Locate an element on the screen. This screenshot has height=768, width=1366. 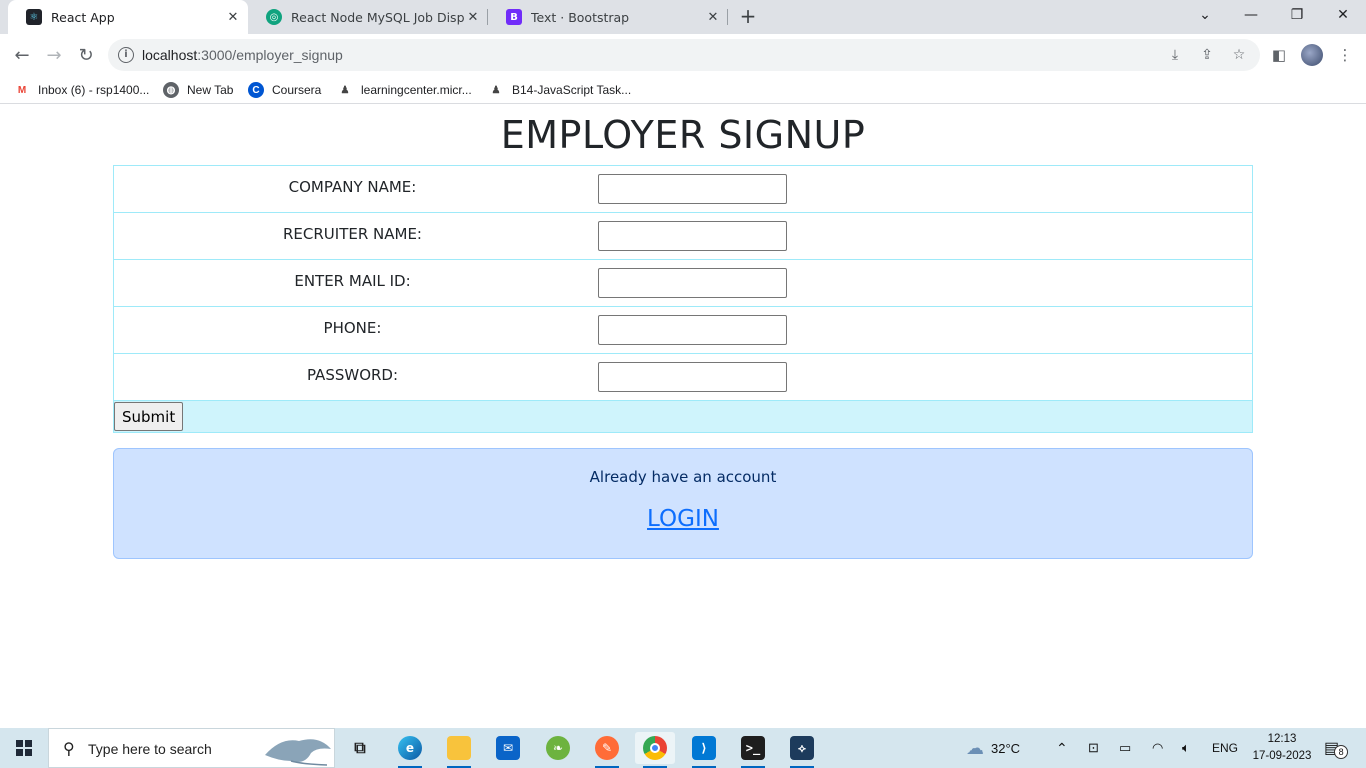
restore-button: ❐ is located at coordinates (1297, 15).